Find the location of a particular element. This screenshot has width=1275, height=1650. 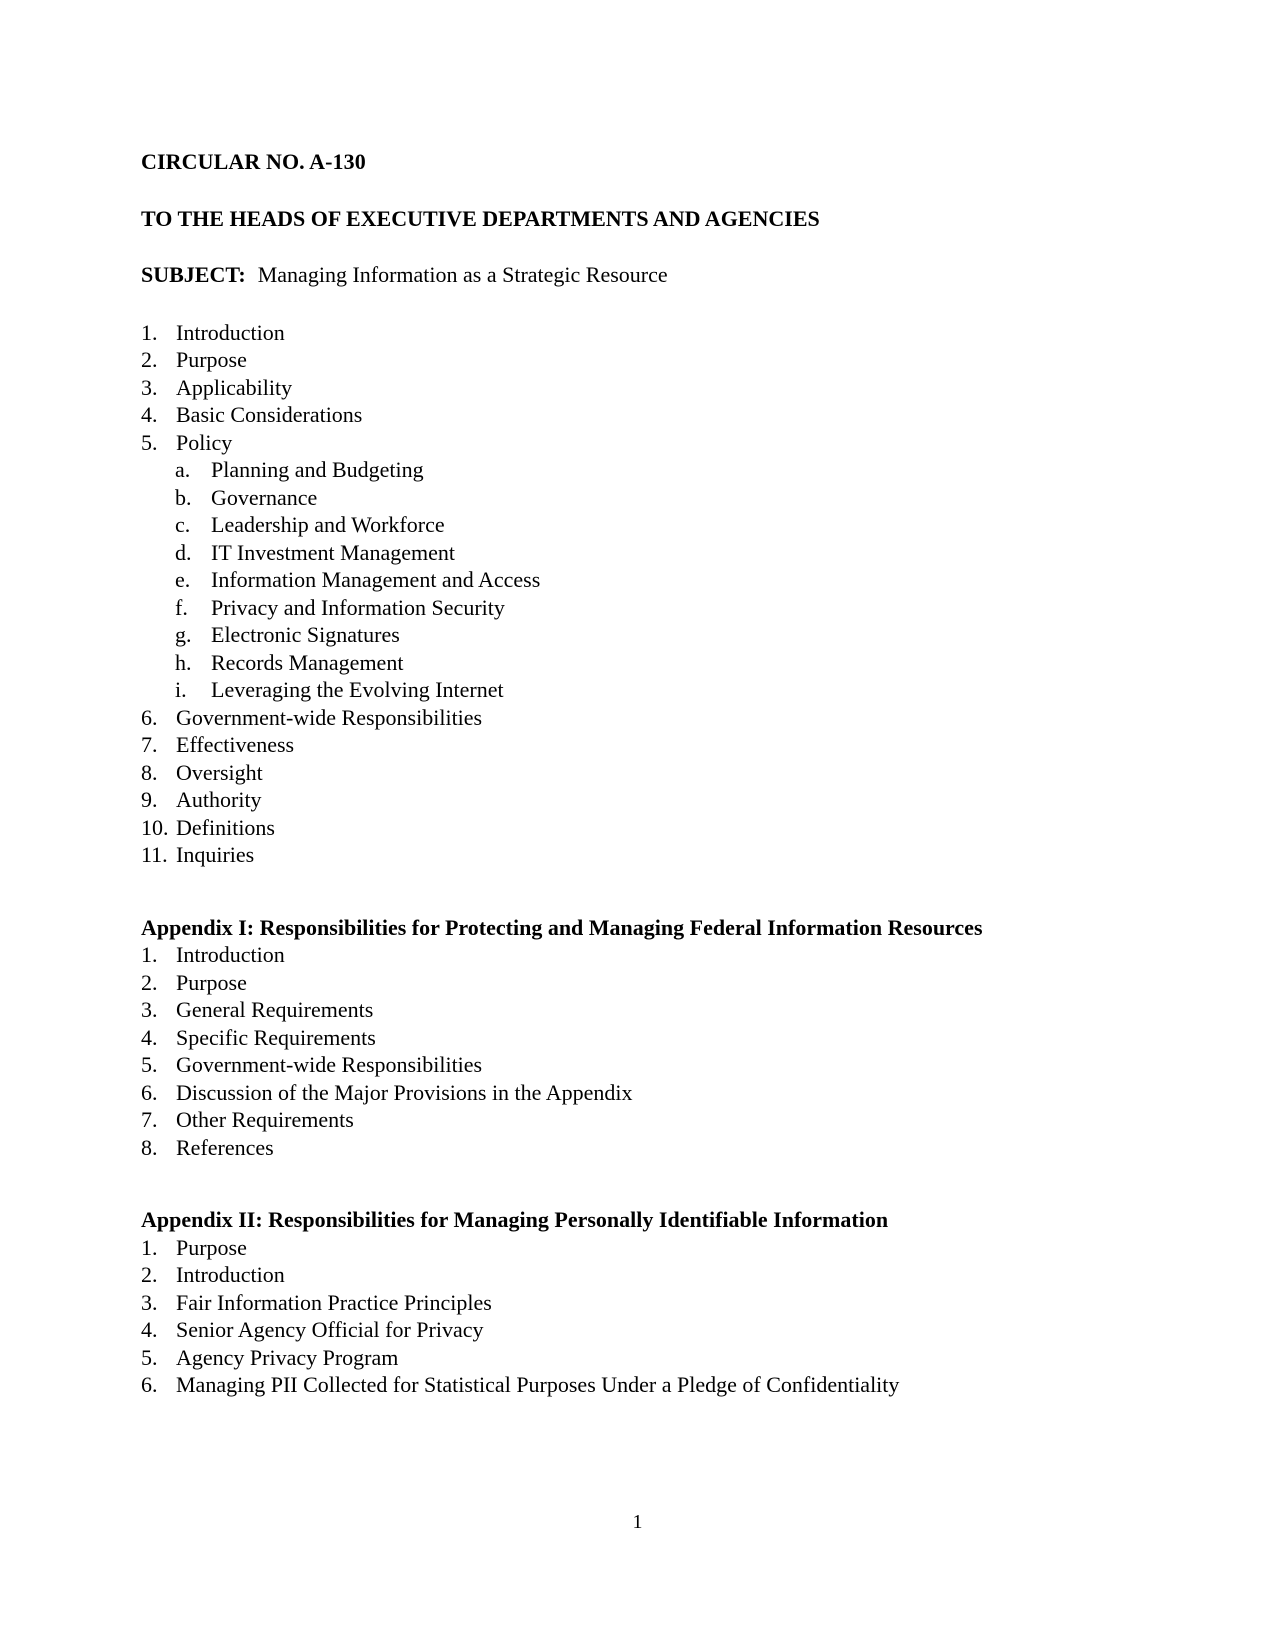

toc-subitem: h. Records Management is located at coordinates (638, 663).